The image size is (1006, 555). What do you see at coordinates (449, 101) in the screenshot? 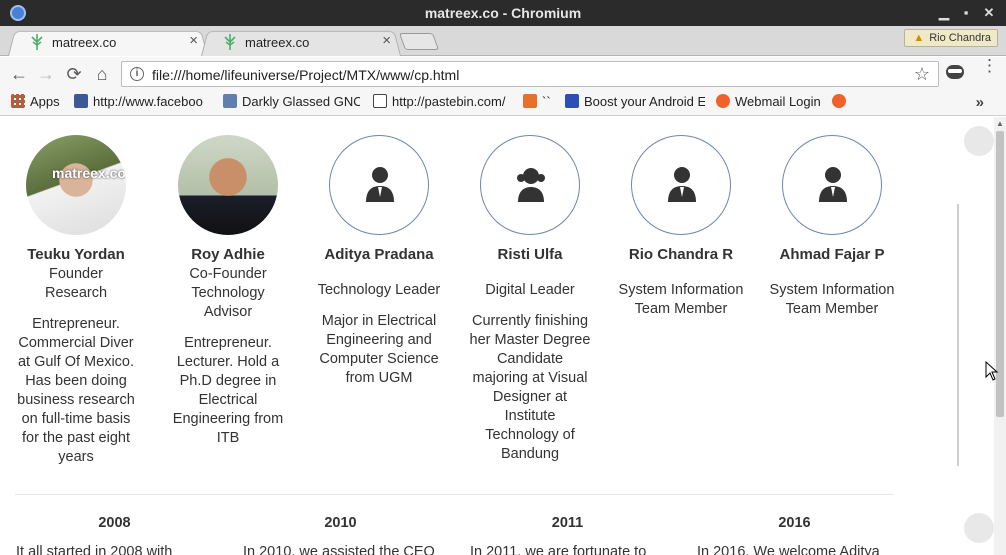
I see `bookmark-label: http://pastebin.com/` at bounding box center [449, 101].